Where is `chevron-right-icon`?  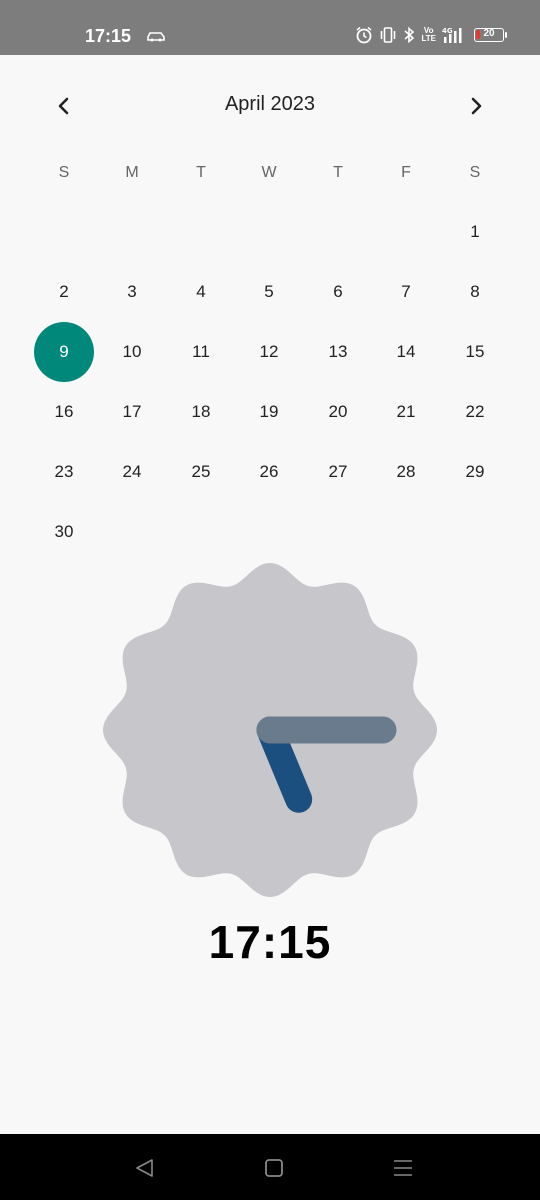 chevron-right-icon is located at coordinates (476, 106).